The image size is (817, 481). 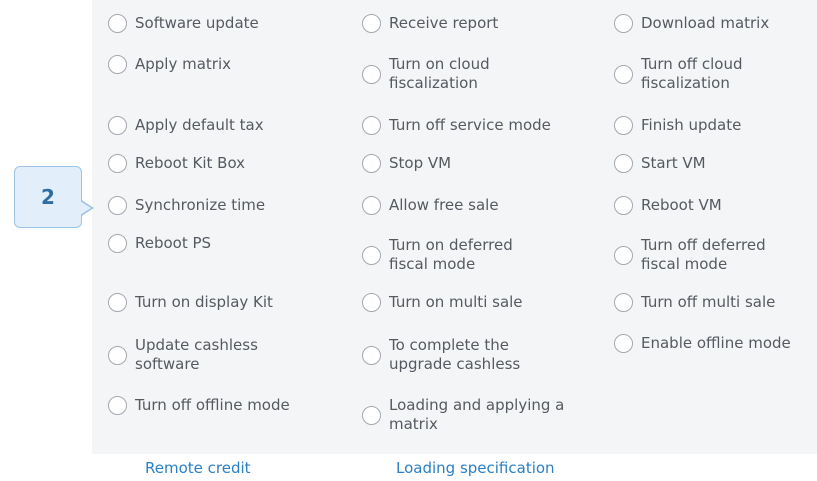 I want to click on option-label: Turn off deferred fiscal mode, so click(x=703, y=254).